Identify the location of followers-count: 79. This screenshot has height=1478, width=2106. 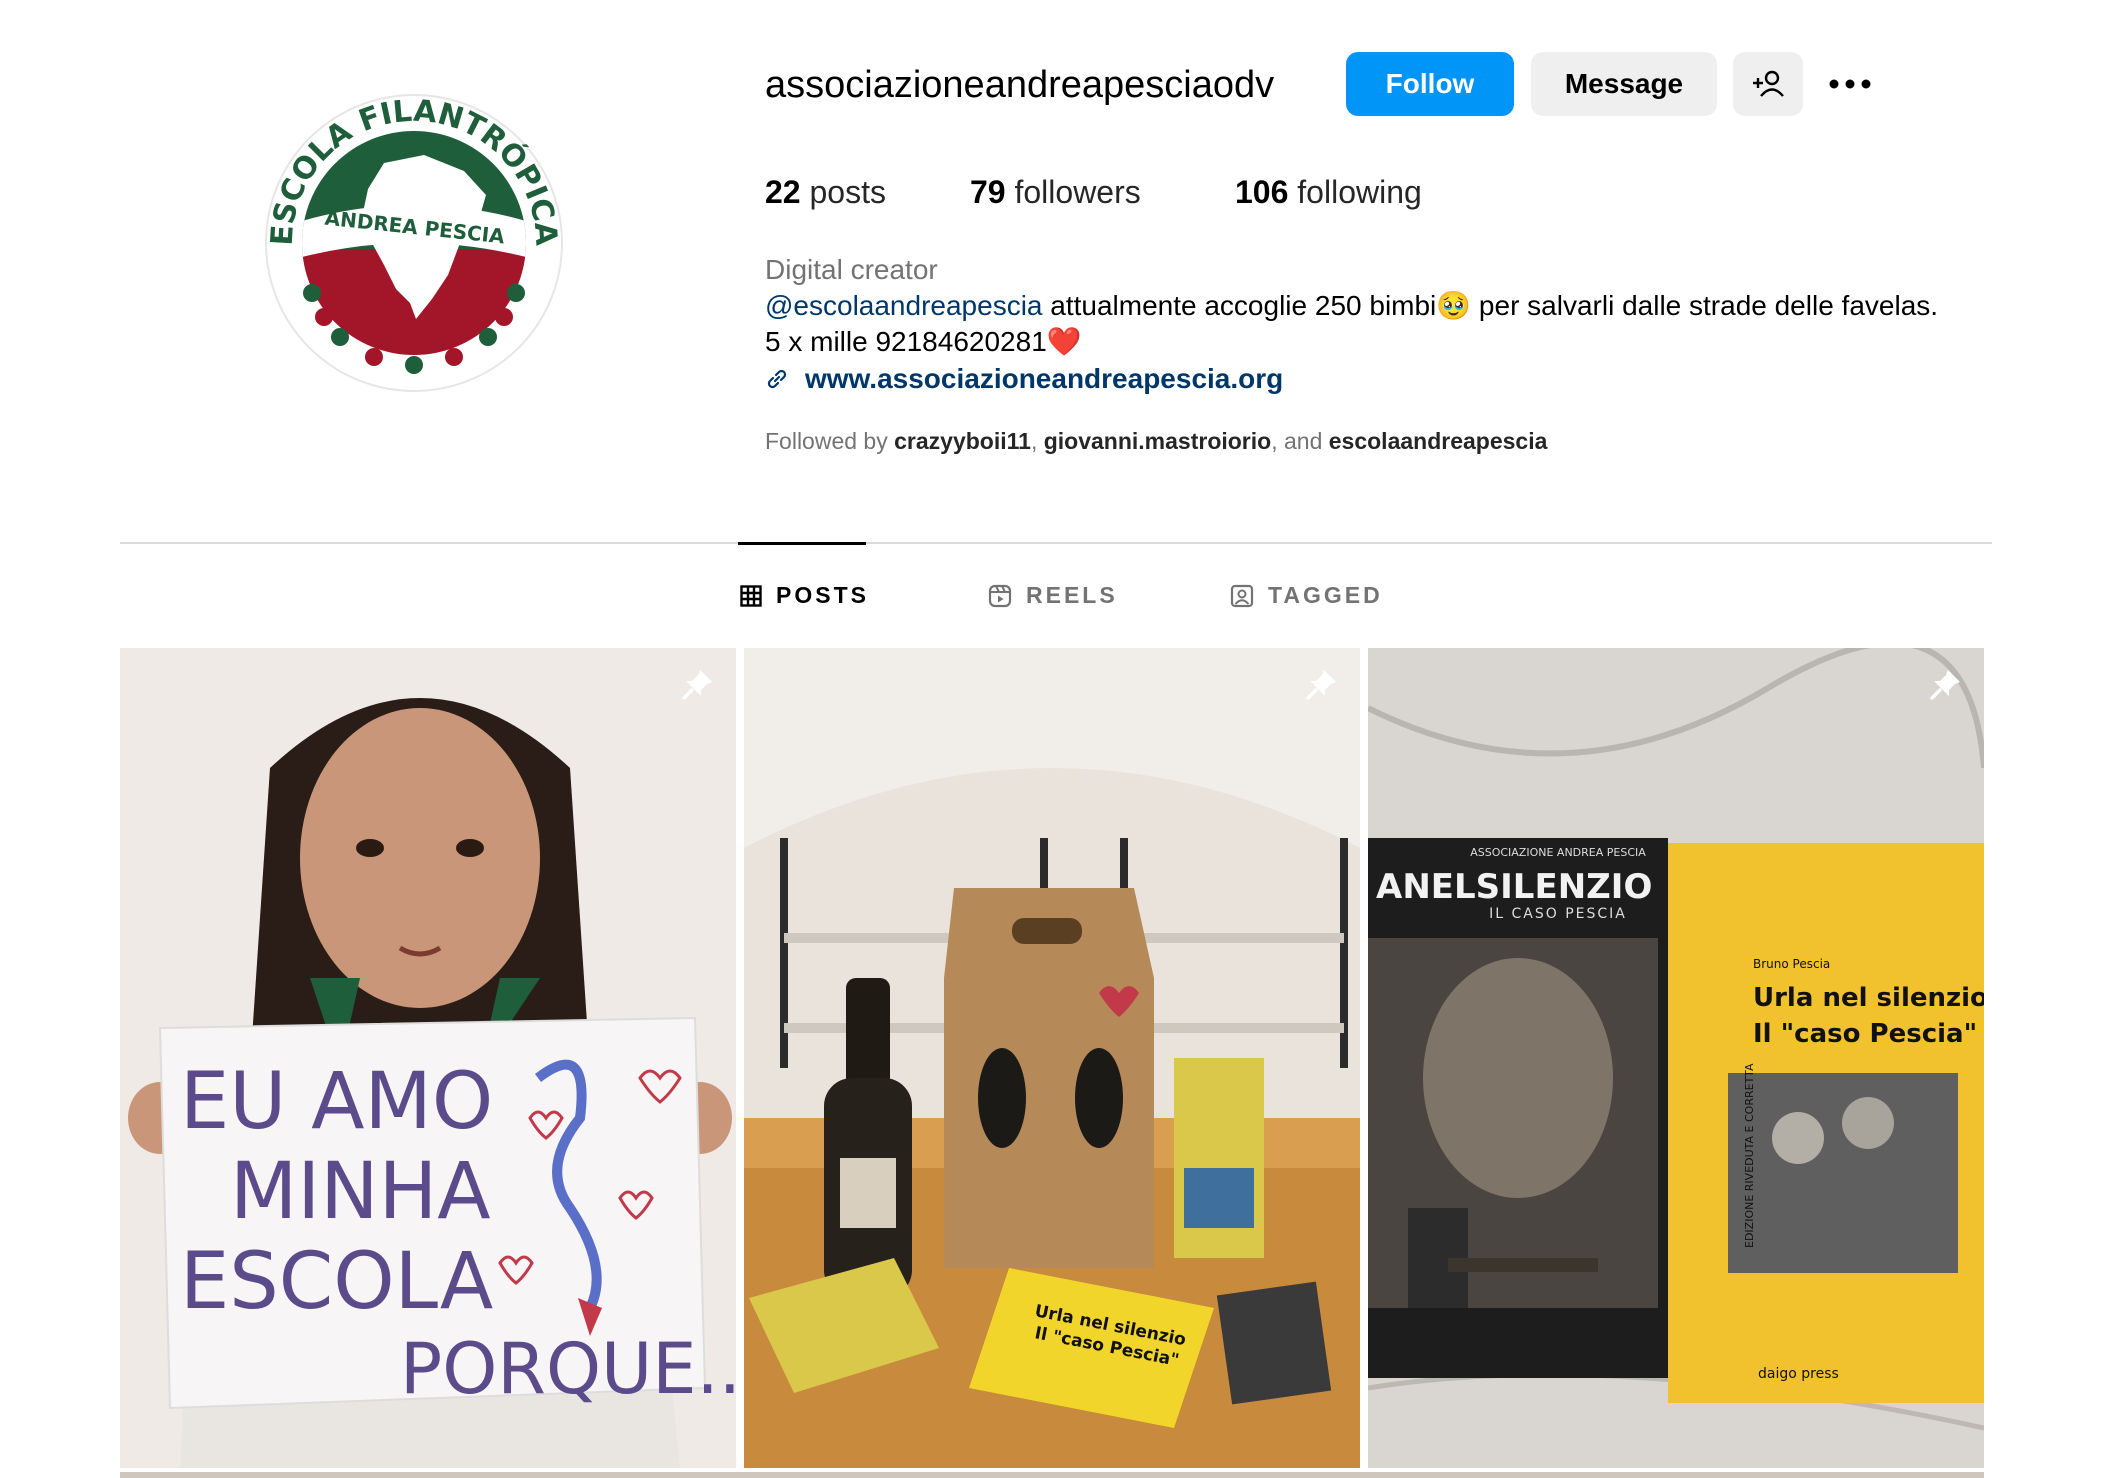
(988, 192).